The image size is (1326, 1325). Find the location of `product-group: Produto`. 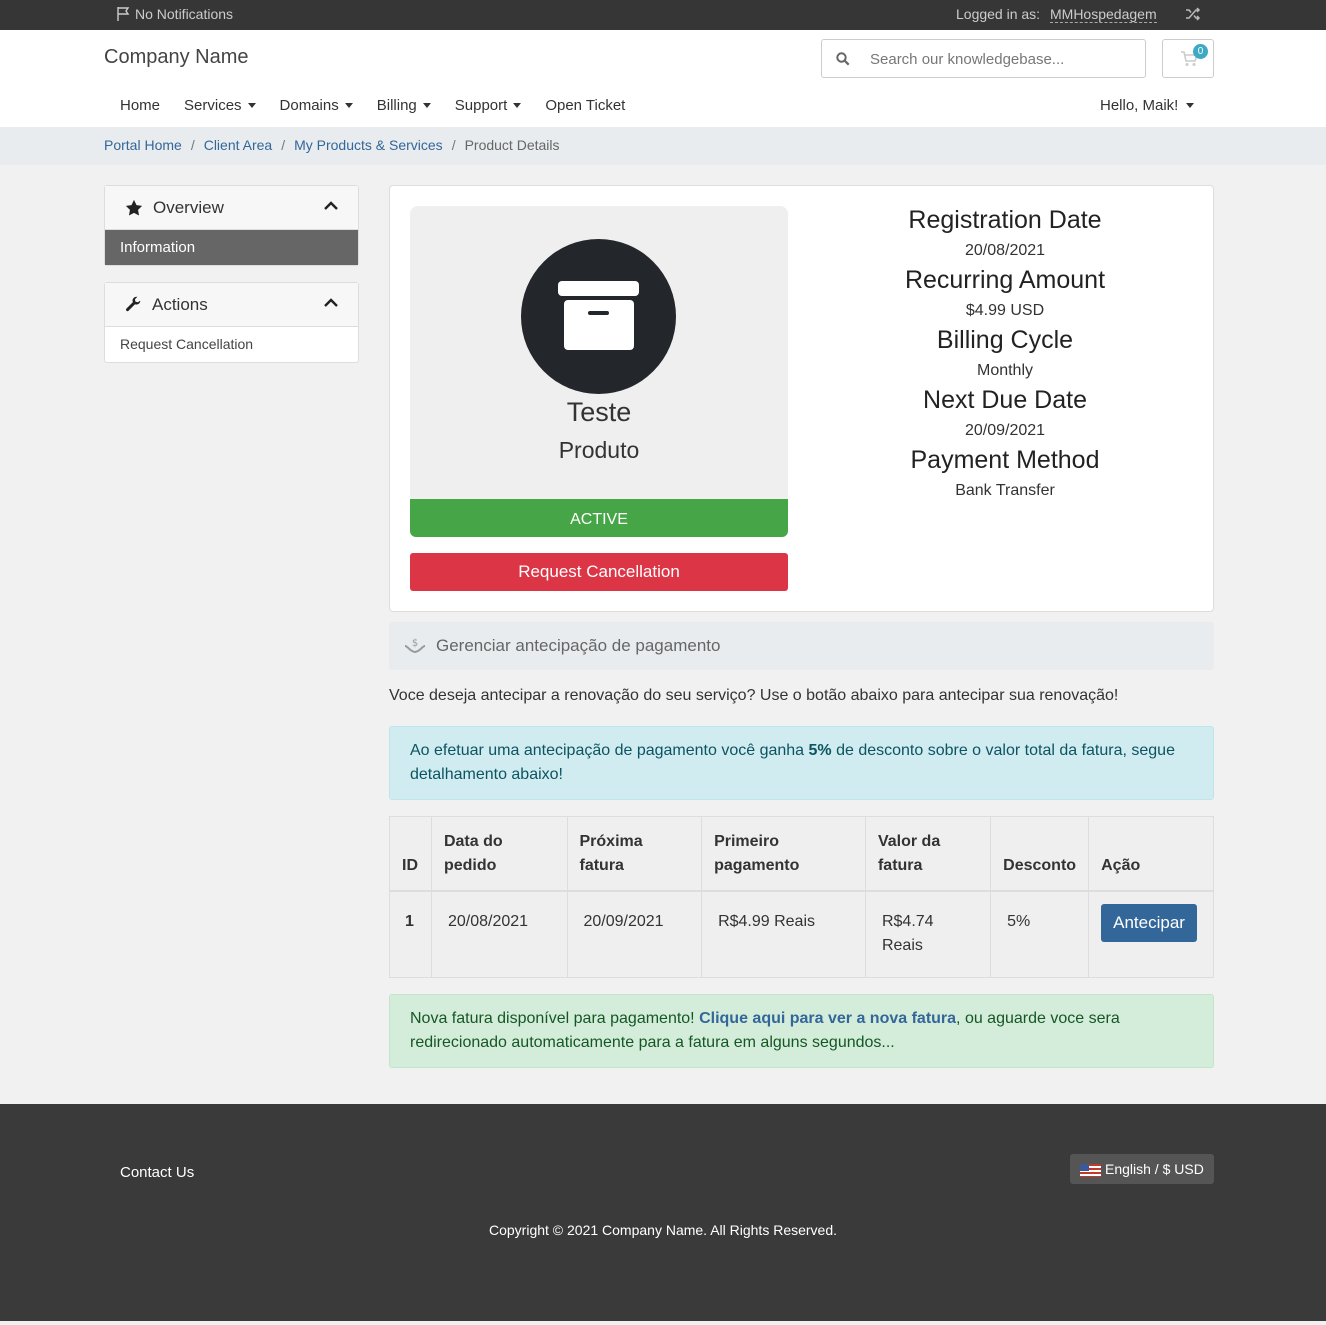

product-group: Produto is located at coordinates (599, 450).